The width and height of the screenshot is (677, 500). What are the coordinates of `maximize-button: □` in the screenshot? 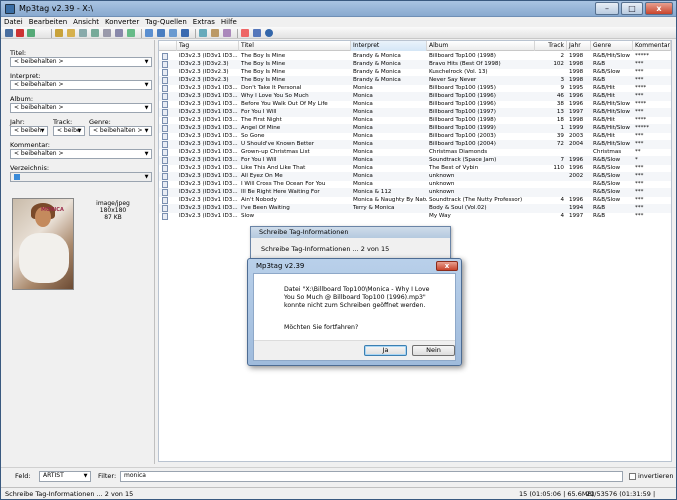 It's located at (632, 8).